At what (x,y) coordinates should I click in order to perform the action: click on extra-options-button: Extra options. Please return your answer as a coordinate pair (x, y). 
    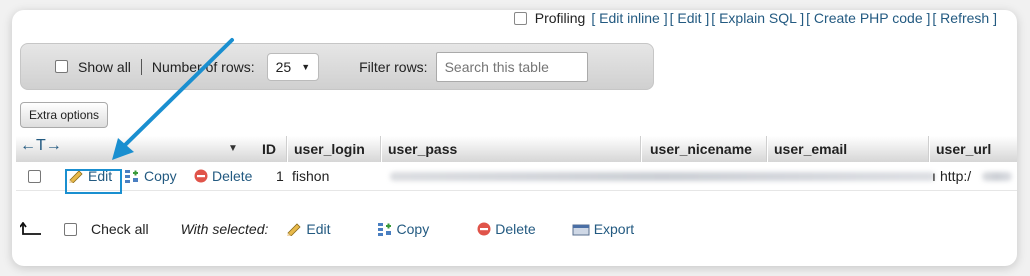
    Looking at the image, I should click on (64, 115).